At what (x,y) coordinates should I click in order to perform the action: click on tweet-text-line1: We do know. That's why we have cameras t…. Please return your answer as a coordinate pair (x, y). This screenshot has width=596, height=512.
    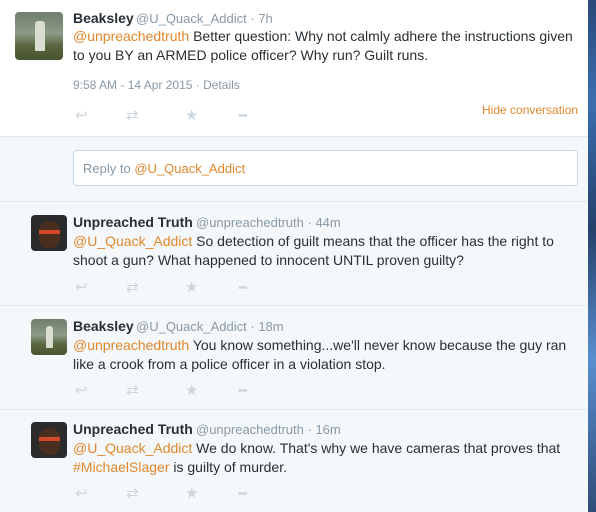
    Looking at the image, I should click on (376, 448).